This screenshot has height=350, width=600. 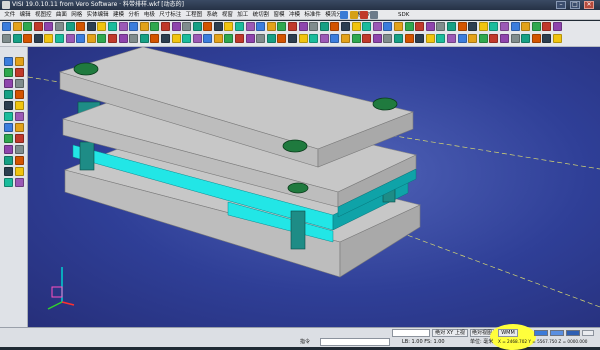 What do you see at coordinates (344, 15) in the screenshot?
I see `layers-icon` at bounding box center [344, 15].